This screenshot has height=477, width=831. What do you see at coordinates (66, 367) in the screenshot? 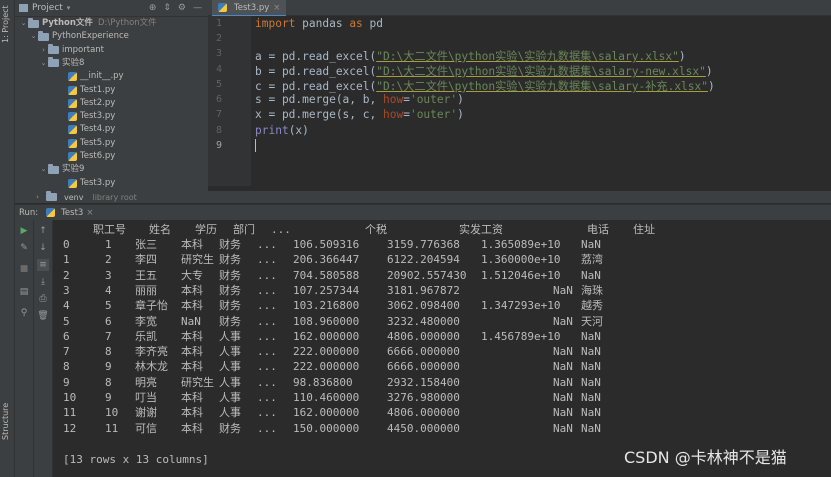
I see `console-cell: 8` at bounding box center [66, 367].